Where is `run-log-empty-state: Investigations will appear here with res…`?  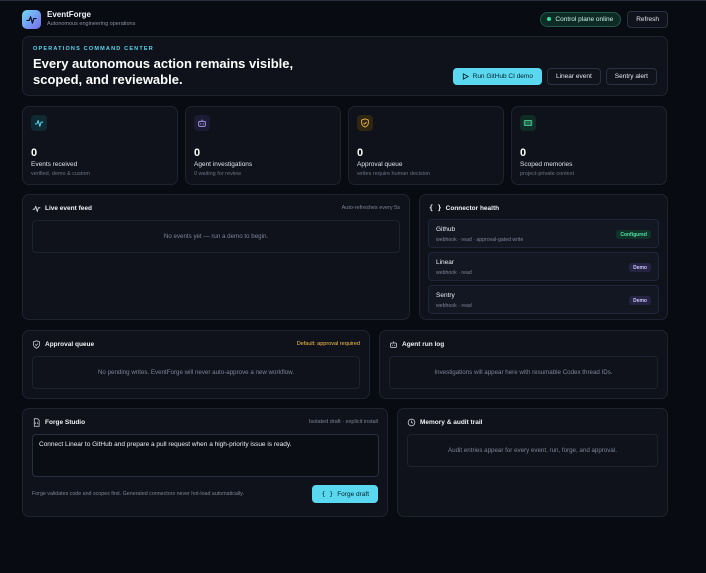 run-log-empty-state: Investigations will appear here with res… is located at coordinates (523, 372).